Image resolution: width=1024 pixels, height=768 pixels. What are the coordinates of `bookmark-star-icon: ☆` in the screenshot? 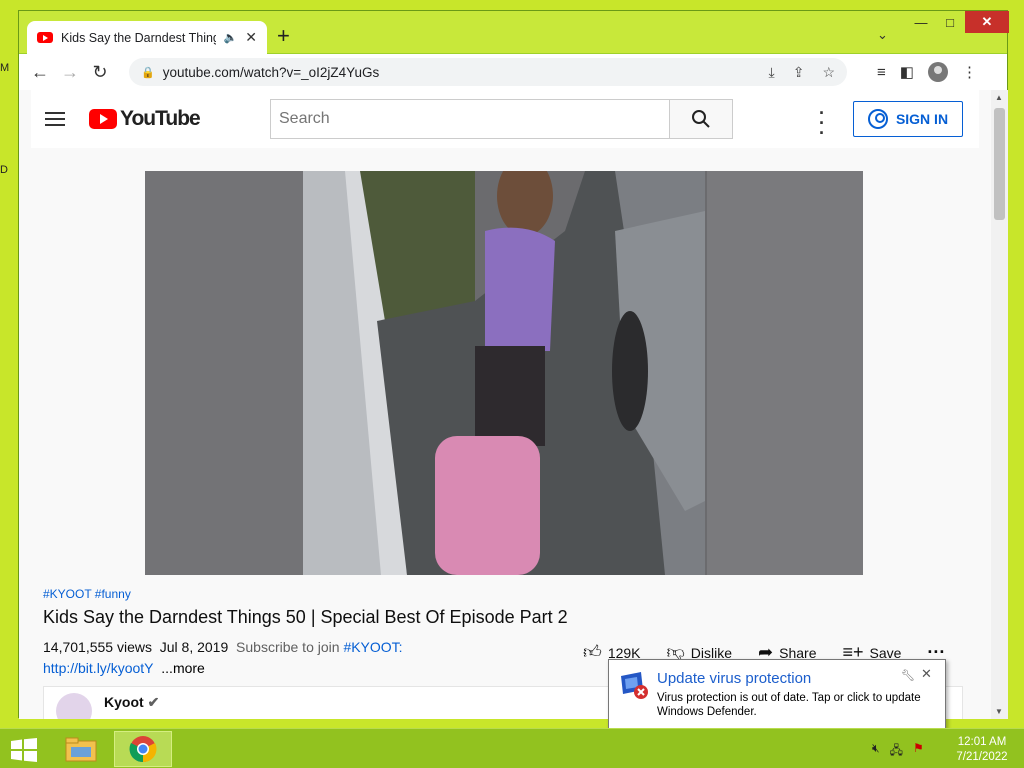 It's located at (828, 72).